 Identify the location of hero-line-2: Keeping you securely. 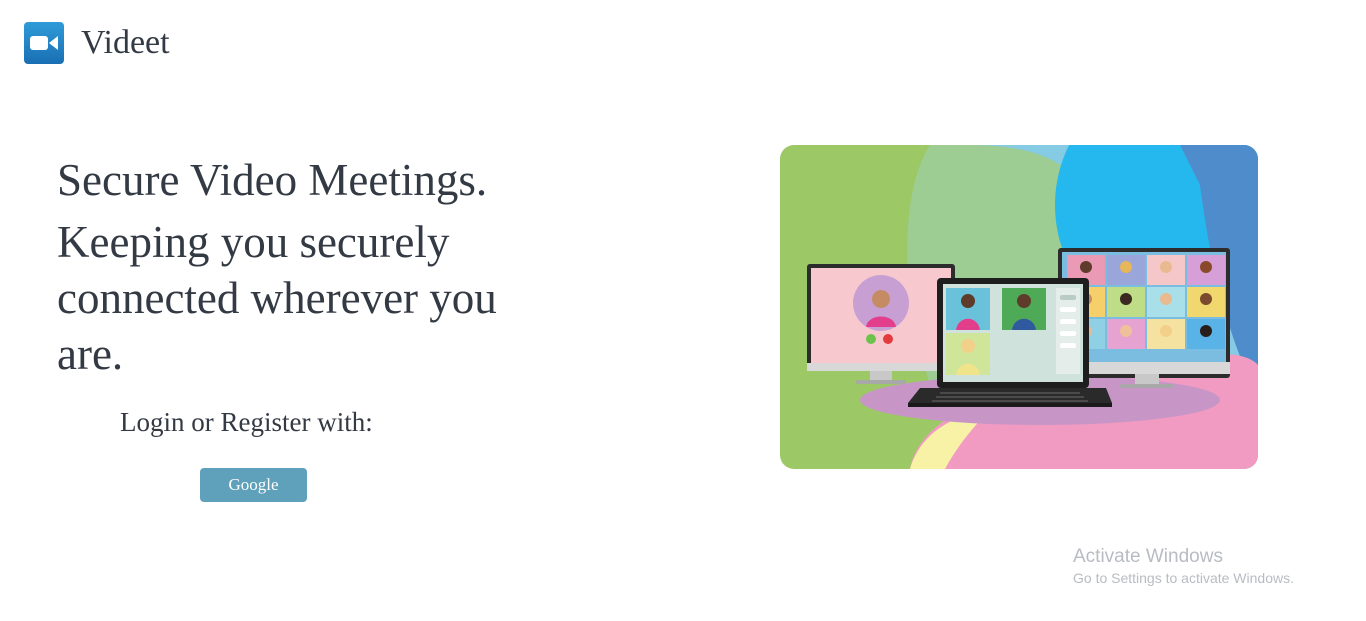
(253, 242).